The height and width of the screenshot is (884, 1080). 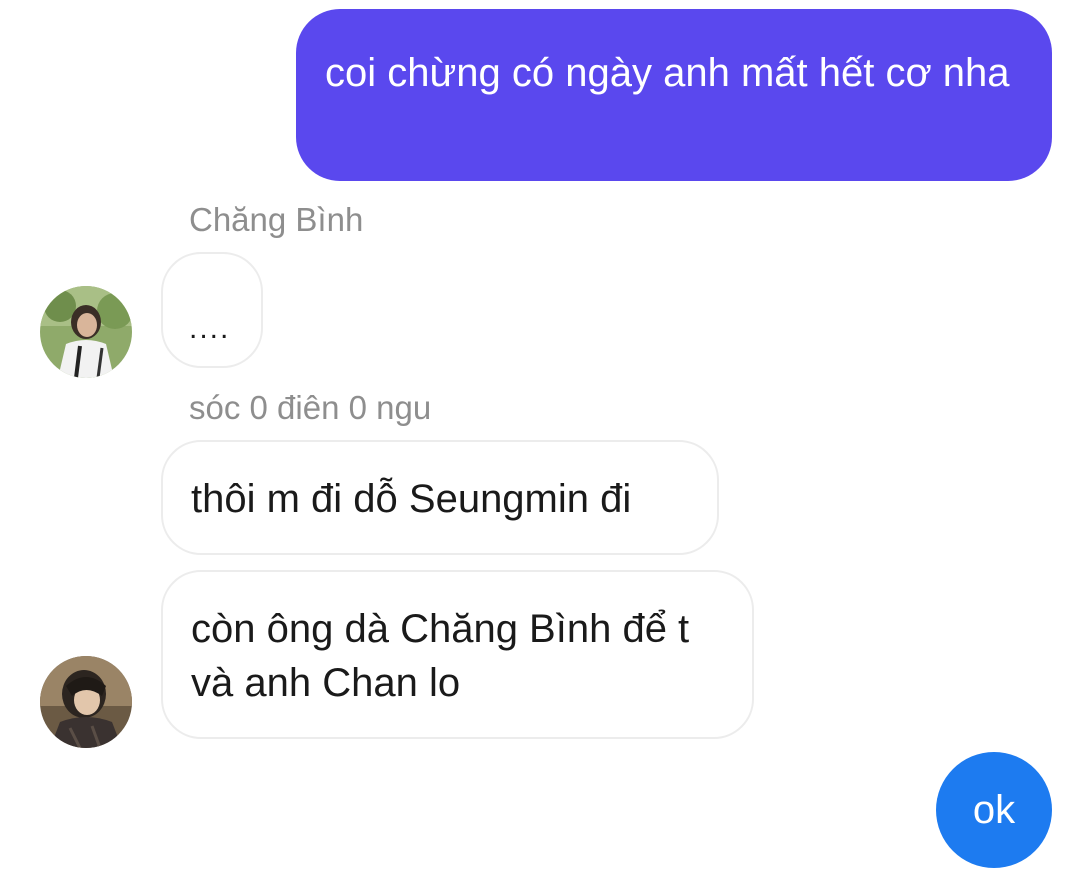 What do you see at coordinates (667, 73) in the screenshot?
I see `message-text: coi chừng có ngày anh mất hết cơ nha` at bounding box center [667, 73].